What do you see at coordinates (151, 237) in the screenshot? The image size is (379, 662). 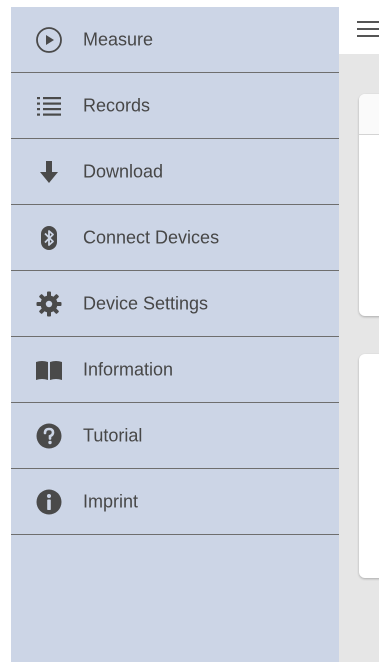 I see `nav-label-connect-devices: Connect Devices` at bounding box center [151, 237].